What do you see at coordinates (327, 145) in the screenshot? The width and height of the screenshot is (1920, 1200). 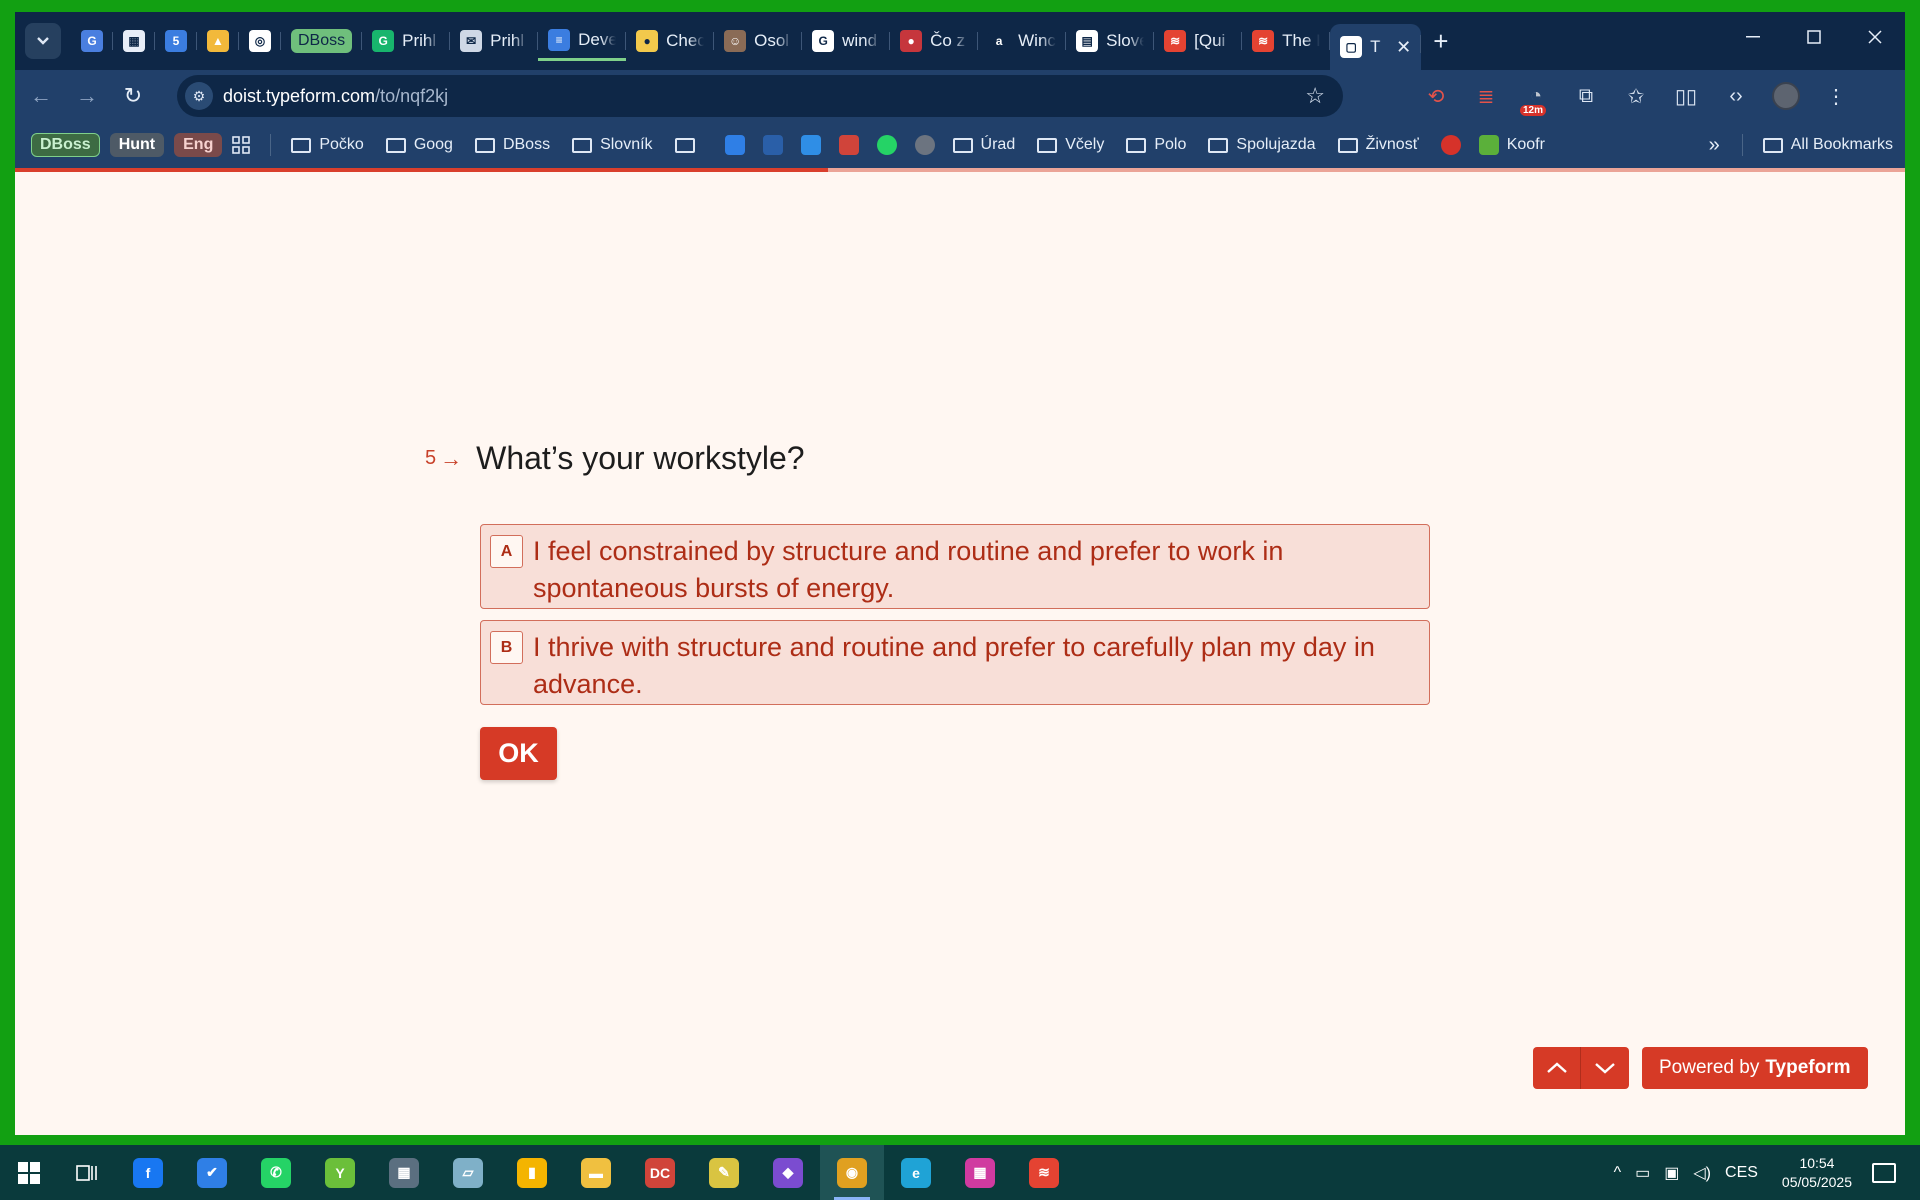 I see `bookmark-folder-0: Počko` at bounding box center [327, 145].